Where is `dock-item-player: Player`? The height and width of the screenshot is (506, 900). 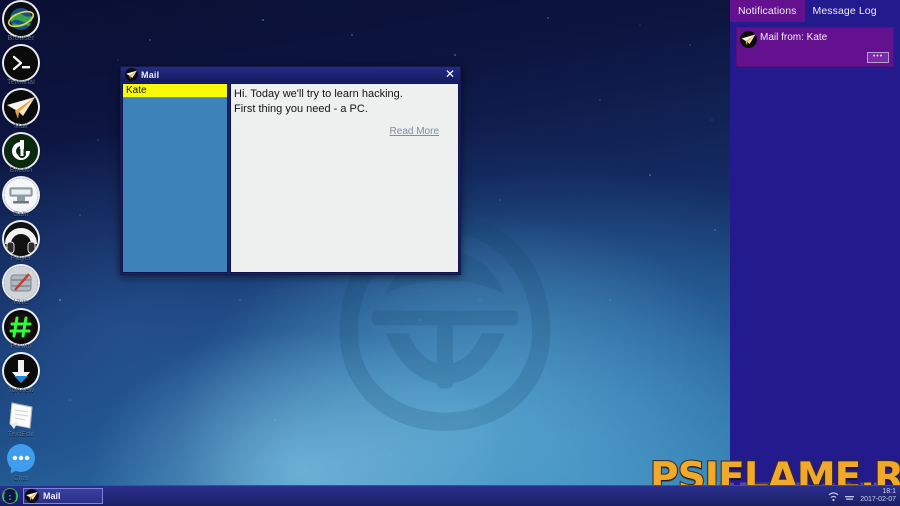
dock-item-player: Player is located at coordinates (21, 244).